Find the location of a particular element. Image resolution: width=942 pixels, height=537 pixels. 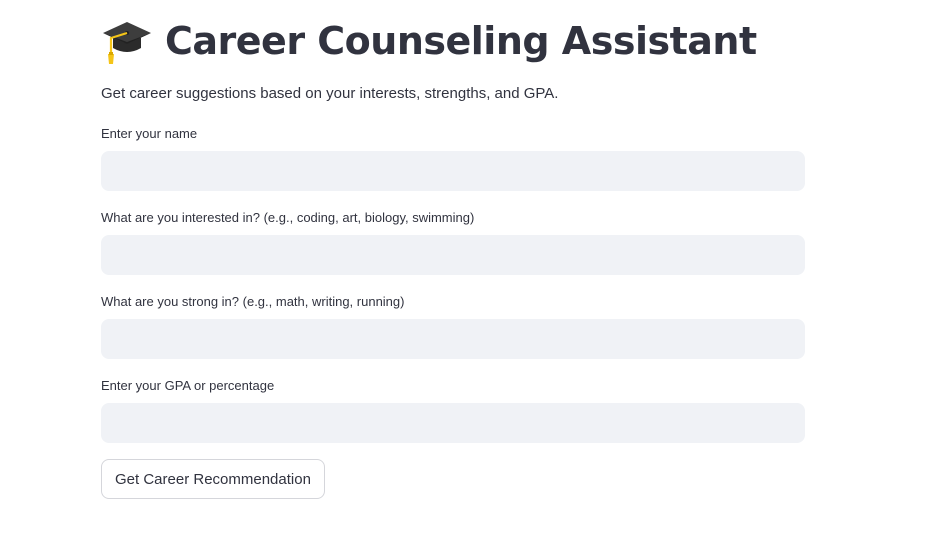

gpa-input is located at coordinates (453, 423).